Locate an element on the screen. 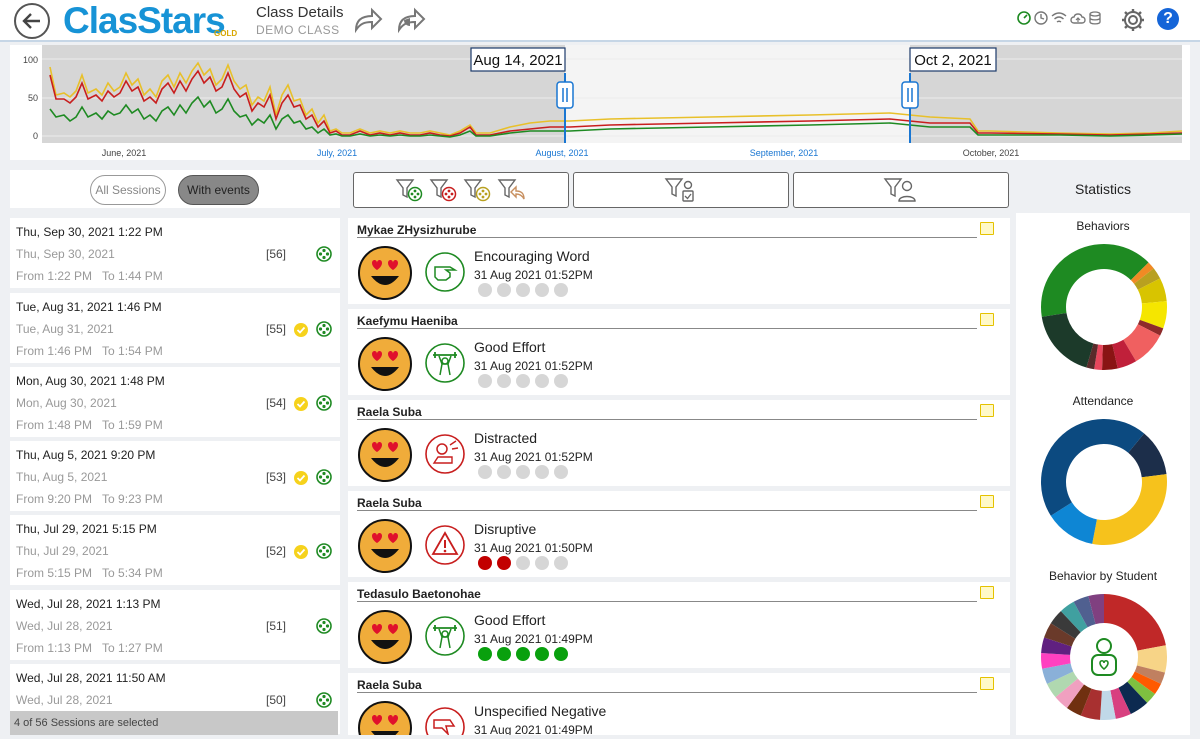 The image size is (1200, 739). event-behavior-name: Good Effort is located at coordinates (510, 347).